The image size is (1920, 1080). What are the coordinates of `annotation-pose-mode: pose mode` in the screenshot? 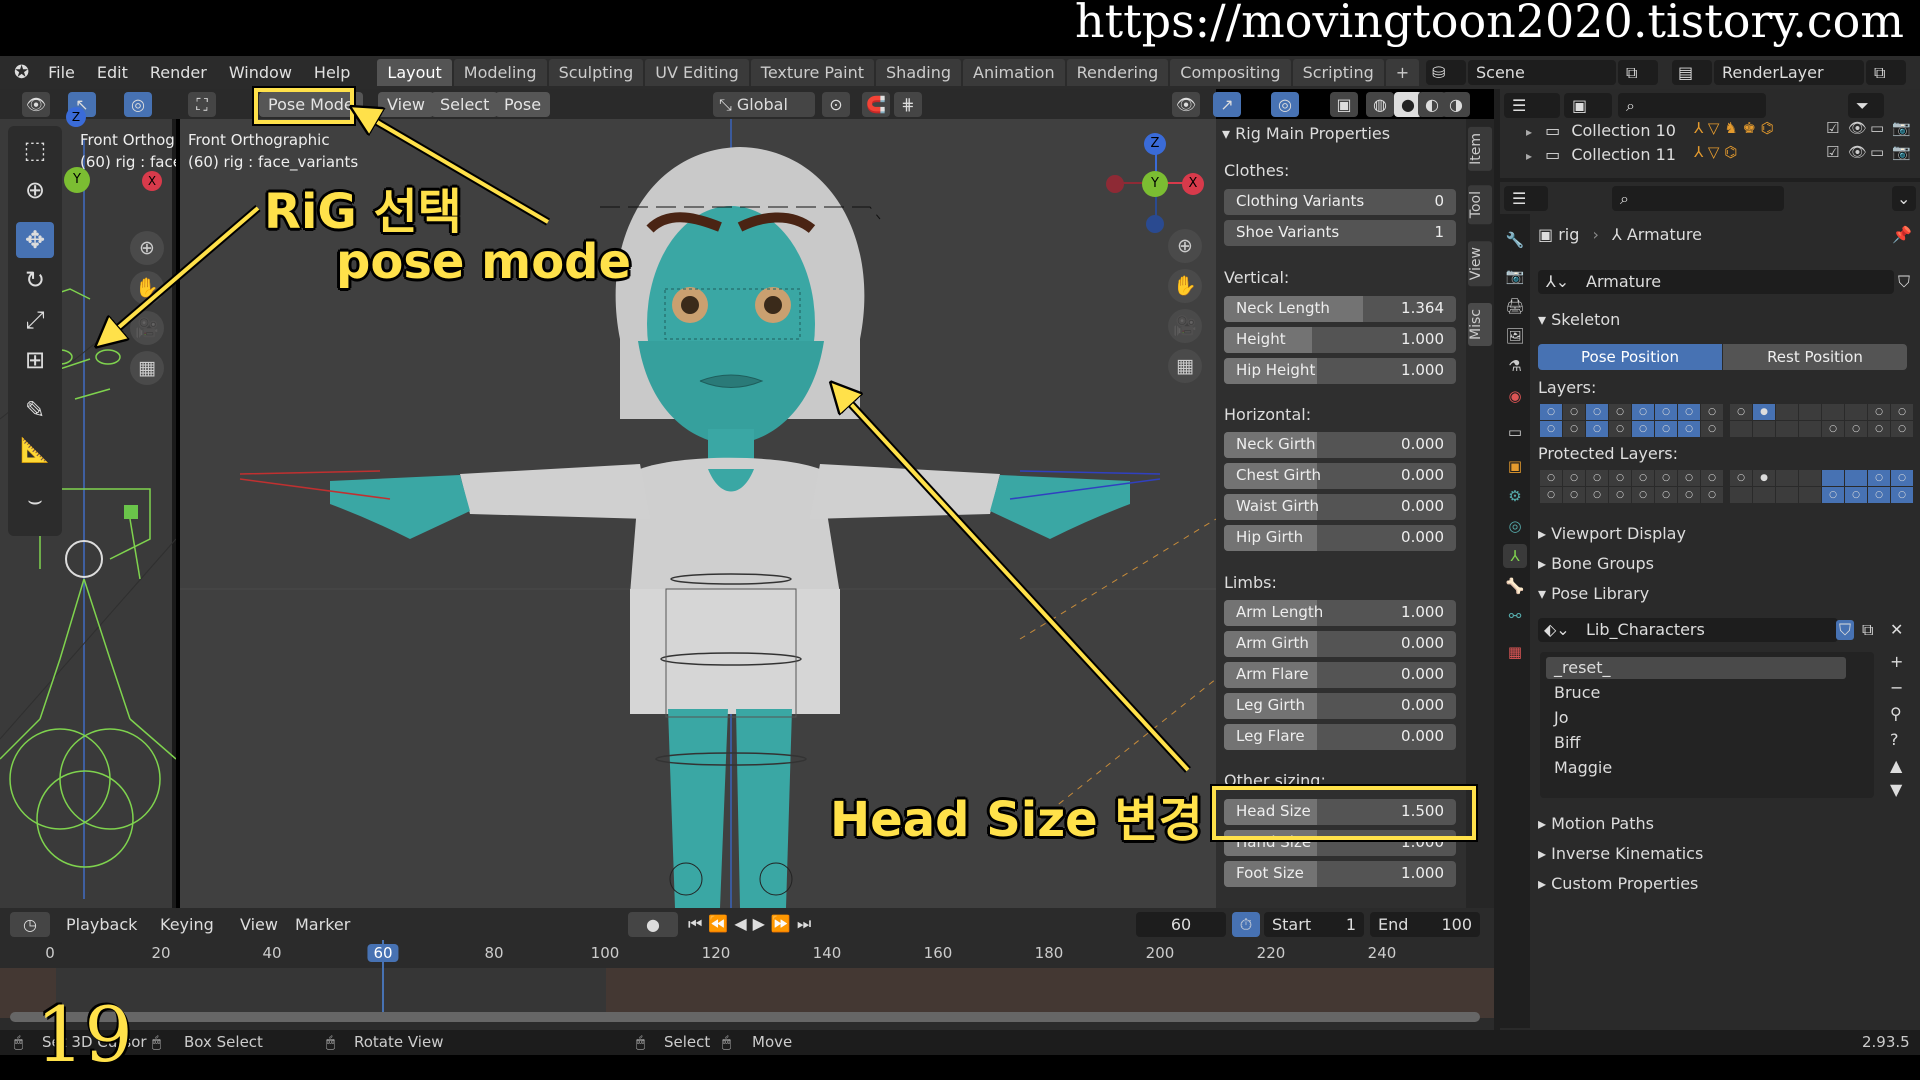 It's located at (484, 262).